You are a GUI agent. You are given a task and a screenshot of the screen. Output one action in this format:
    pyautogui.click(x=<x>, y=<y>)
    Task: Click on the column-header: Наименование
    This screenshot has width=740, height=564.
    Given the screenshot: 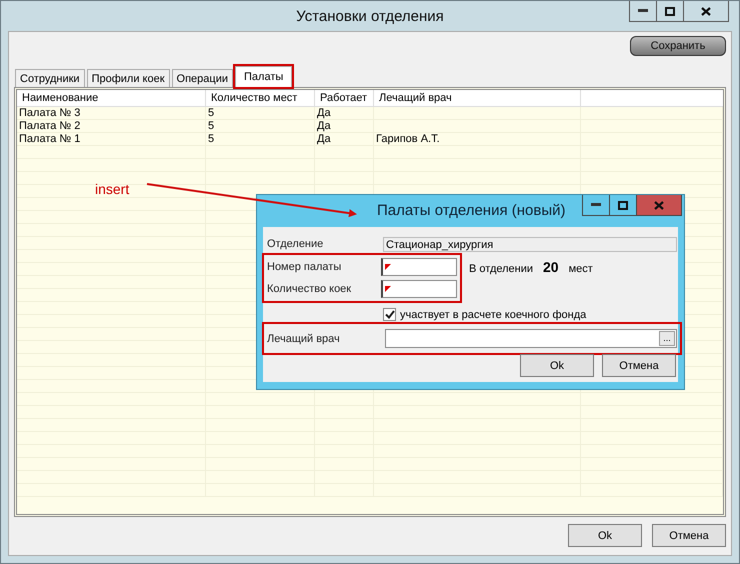 What is the action you would take?
    pyautogui.click(x=111, y=98)
    